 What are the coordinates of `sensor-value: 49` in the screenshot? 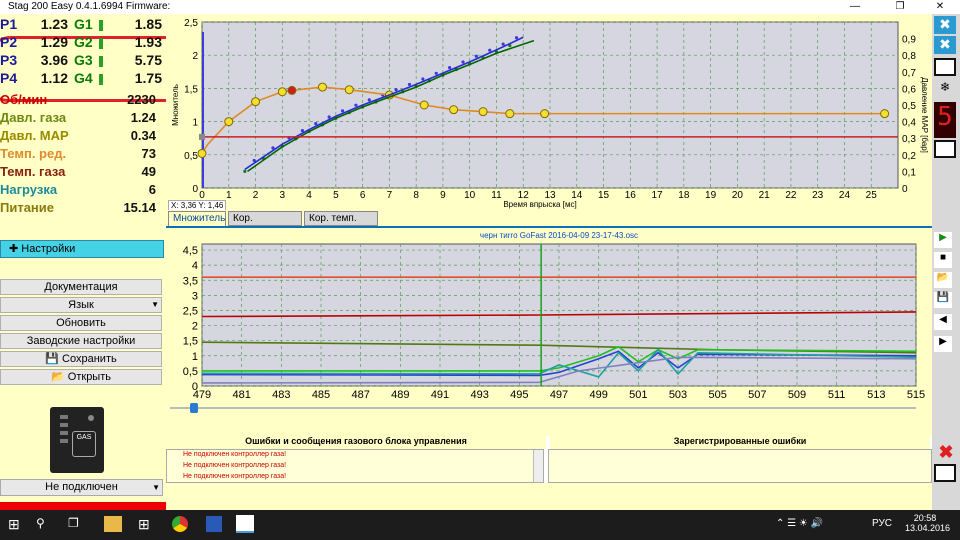 It's located at (148, 171).